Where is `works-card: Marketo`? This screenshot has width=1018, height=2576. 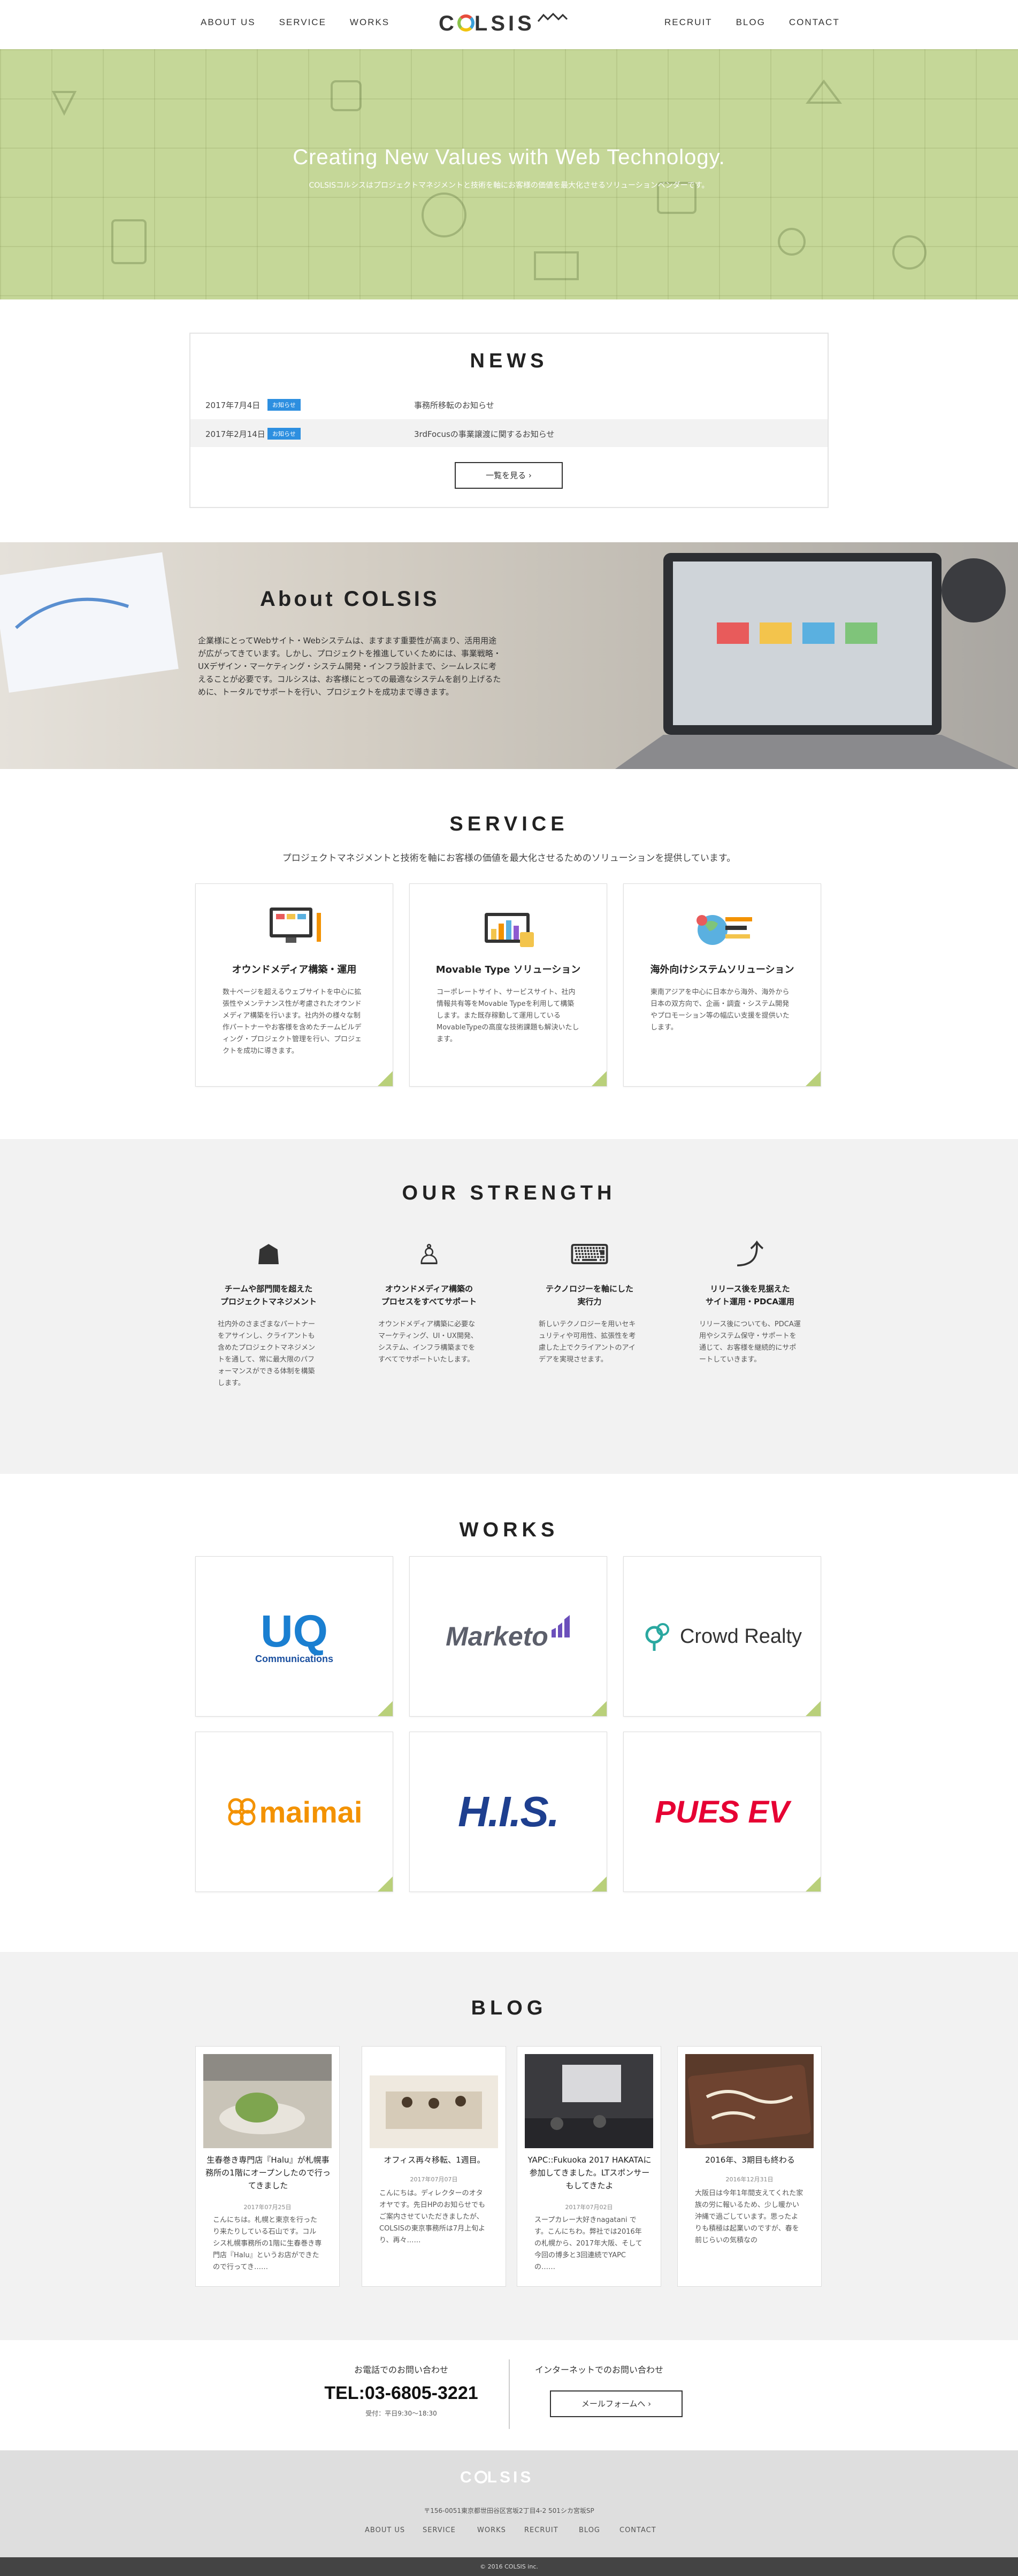 works-card: Marketo is located at coordinates (508, 1636).